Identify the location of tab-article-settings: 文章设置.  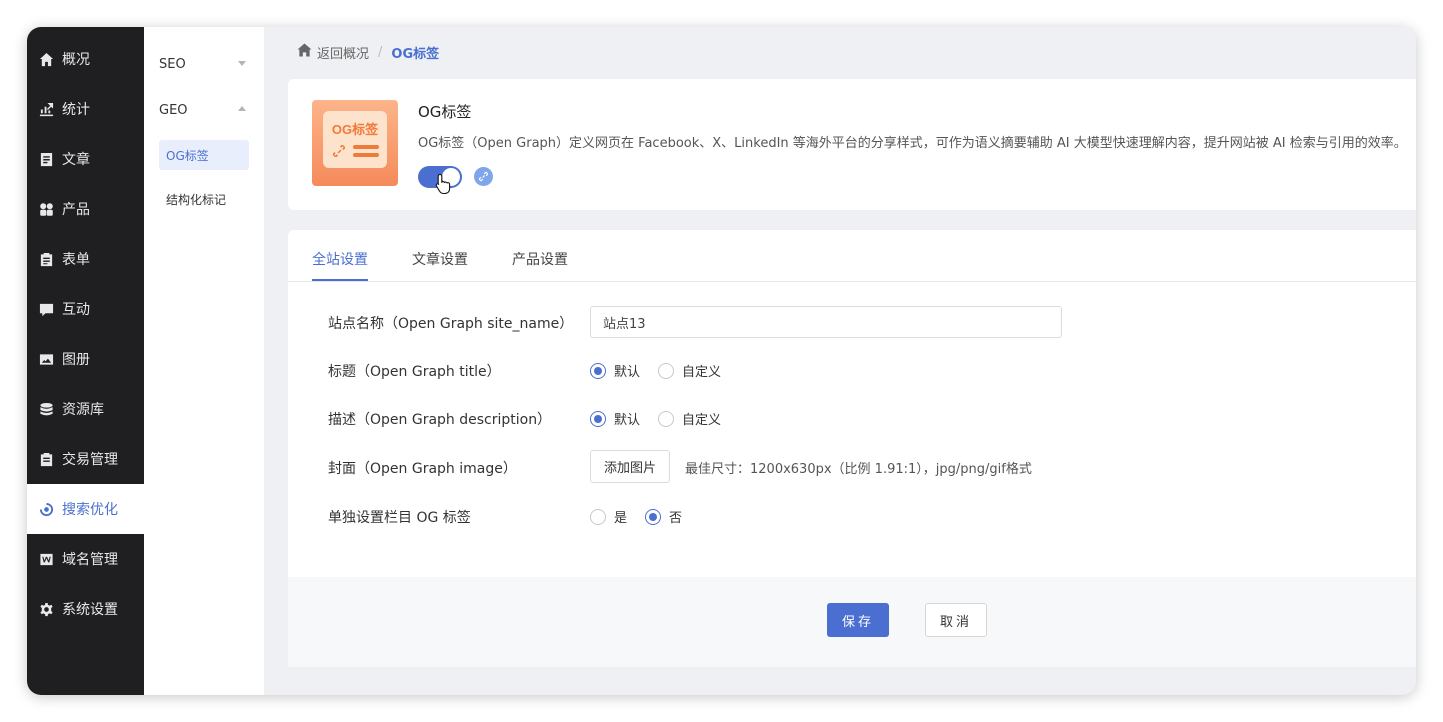
(440, 265).